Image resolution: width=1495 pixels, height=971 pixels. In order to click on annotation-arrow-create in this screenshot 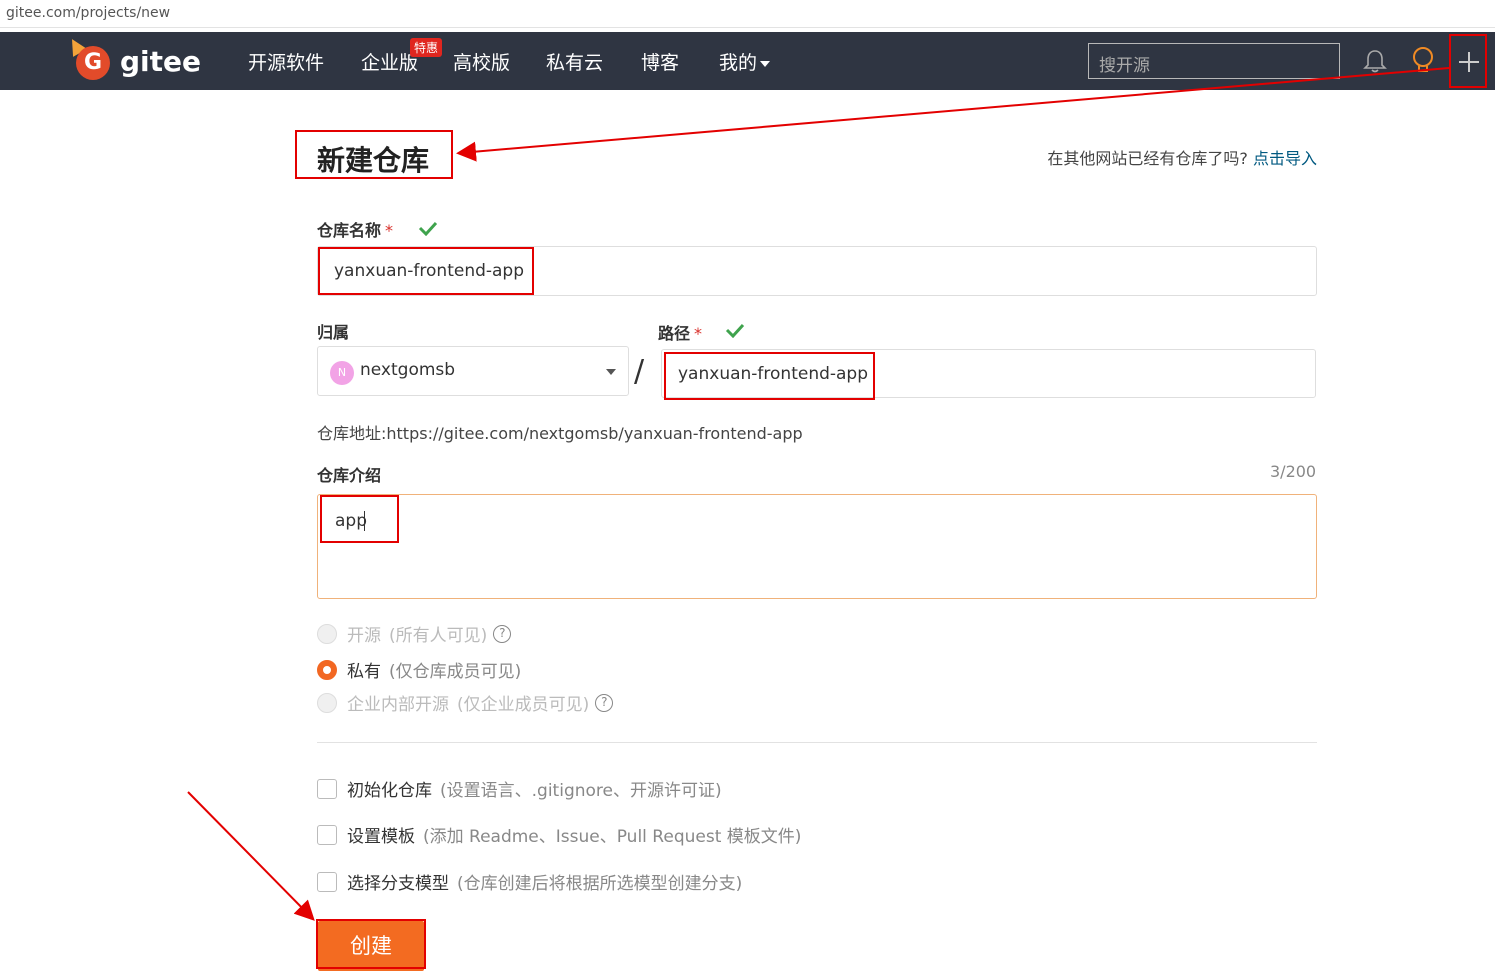, I will do `click(251, 856)`.